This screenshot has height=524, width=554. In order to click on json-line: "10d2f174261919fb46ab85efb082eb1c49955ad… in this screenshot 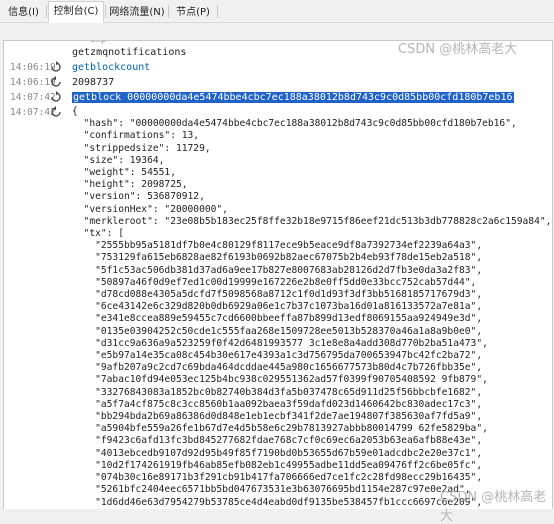, I will do `click(311, 466)`.